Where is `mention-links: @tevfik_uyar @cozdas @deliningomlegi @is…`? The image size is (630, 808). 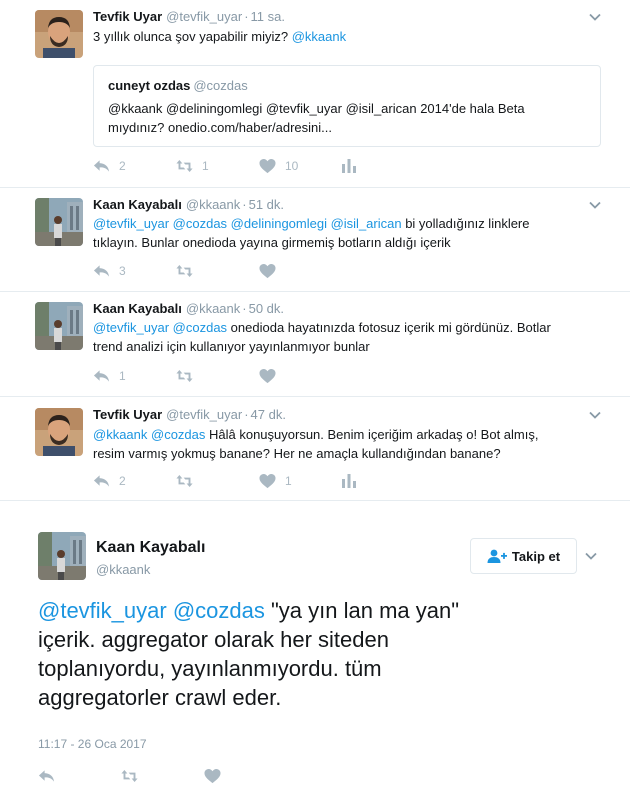 mention-links: @tevfik_uyar @cozdas @deliningomlegi @is… is located at coordinates (247, 223).